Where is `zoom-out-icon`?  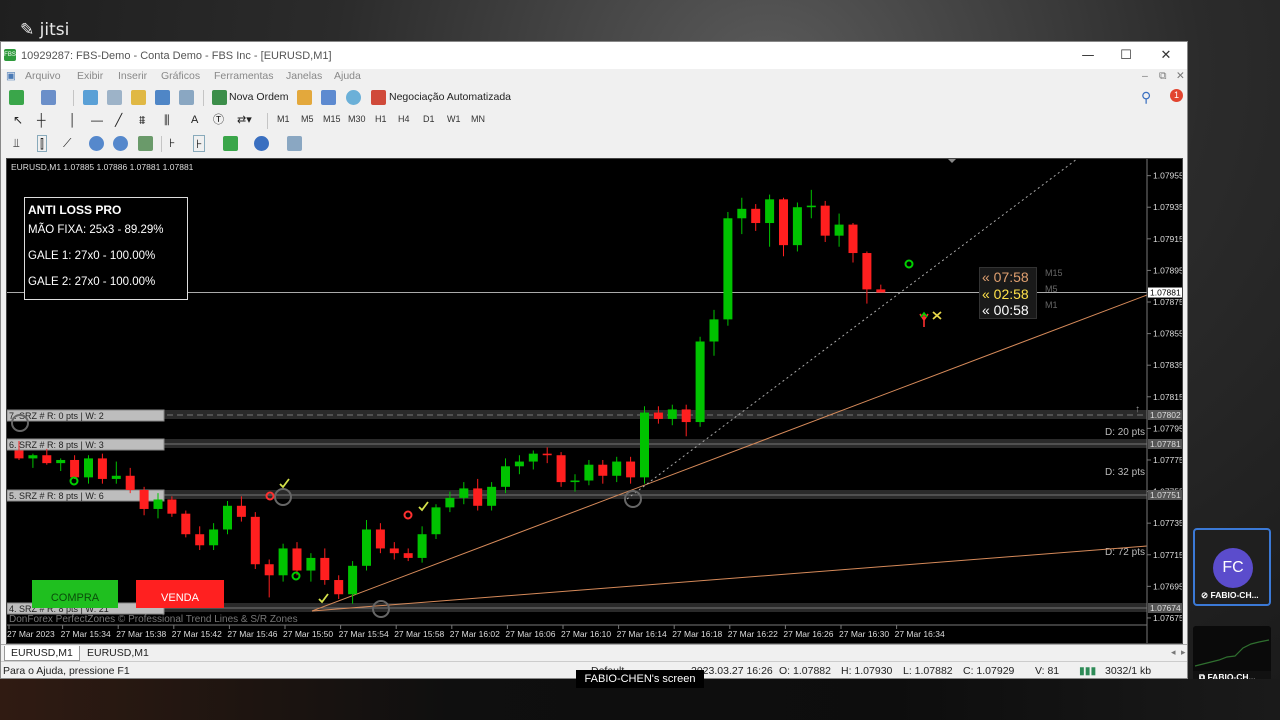
zoom-out-icon is located at coordinates (120, 143).